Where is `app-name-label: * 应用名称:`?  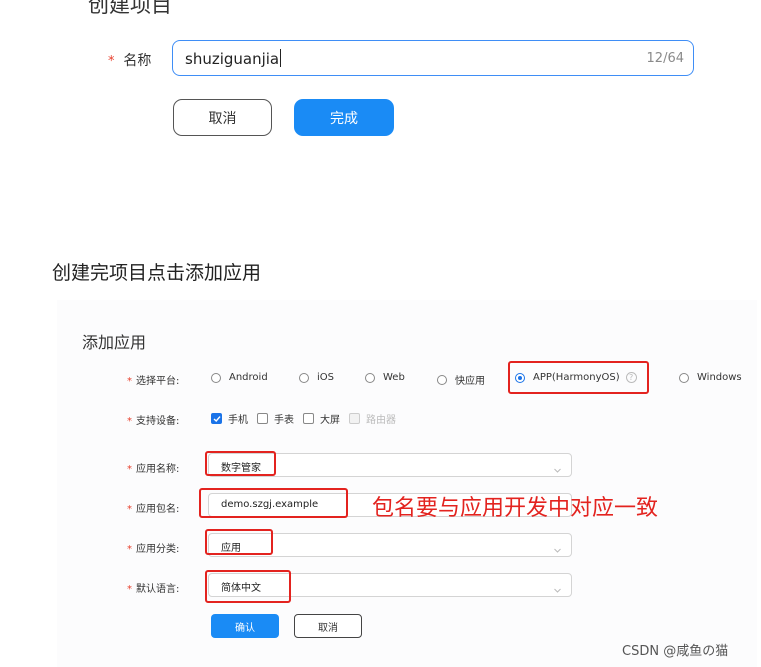
app-name-label: * 应用名称: is located at coordinates (153, 469).